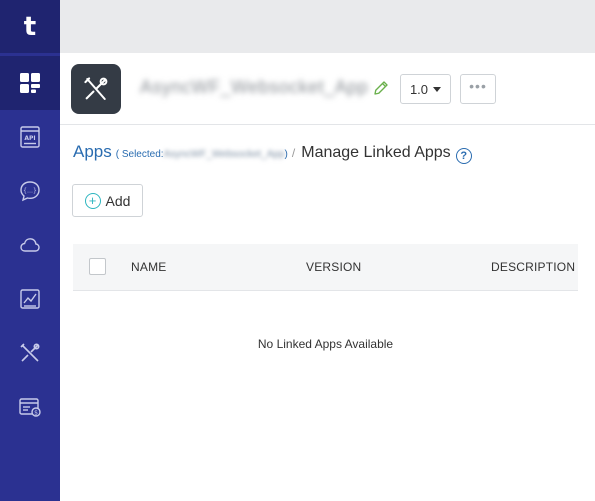 This screenshot has height=501, width=595. Describe the element at coordinates (325, 344) in the screenshot. I see `empty-state-message: No Linked Apps Available` at that location.